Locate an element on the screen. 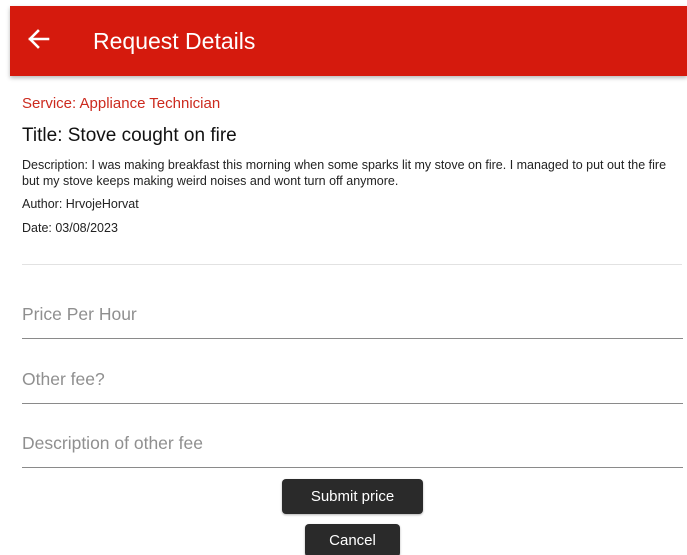  submit-price-button: Submit price is located at coordinates (352, 496).